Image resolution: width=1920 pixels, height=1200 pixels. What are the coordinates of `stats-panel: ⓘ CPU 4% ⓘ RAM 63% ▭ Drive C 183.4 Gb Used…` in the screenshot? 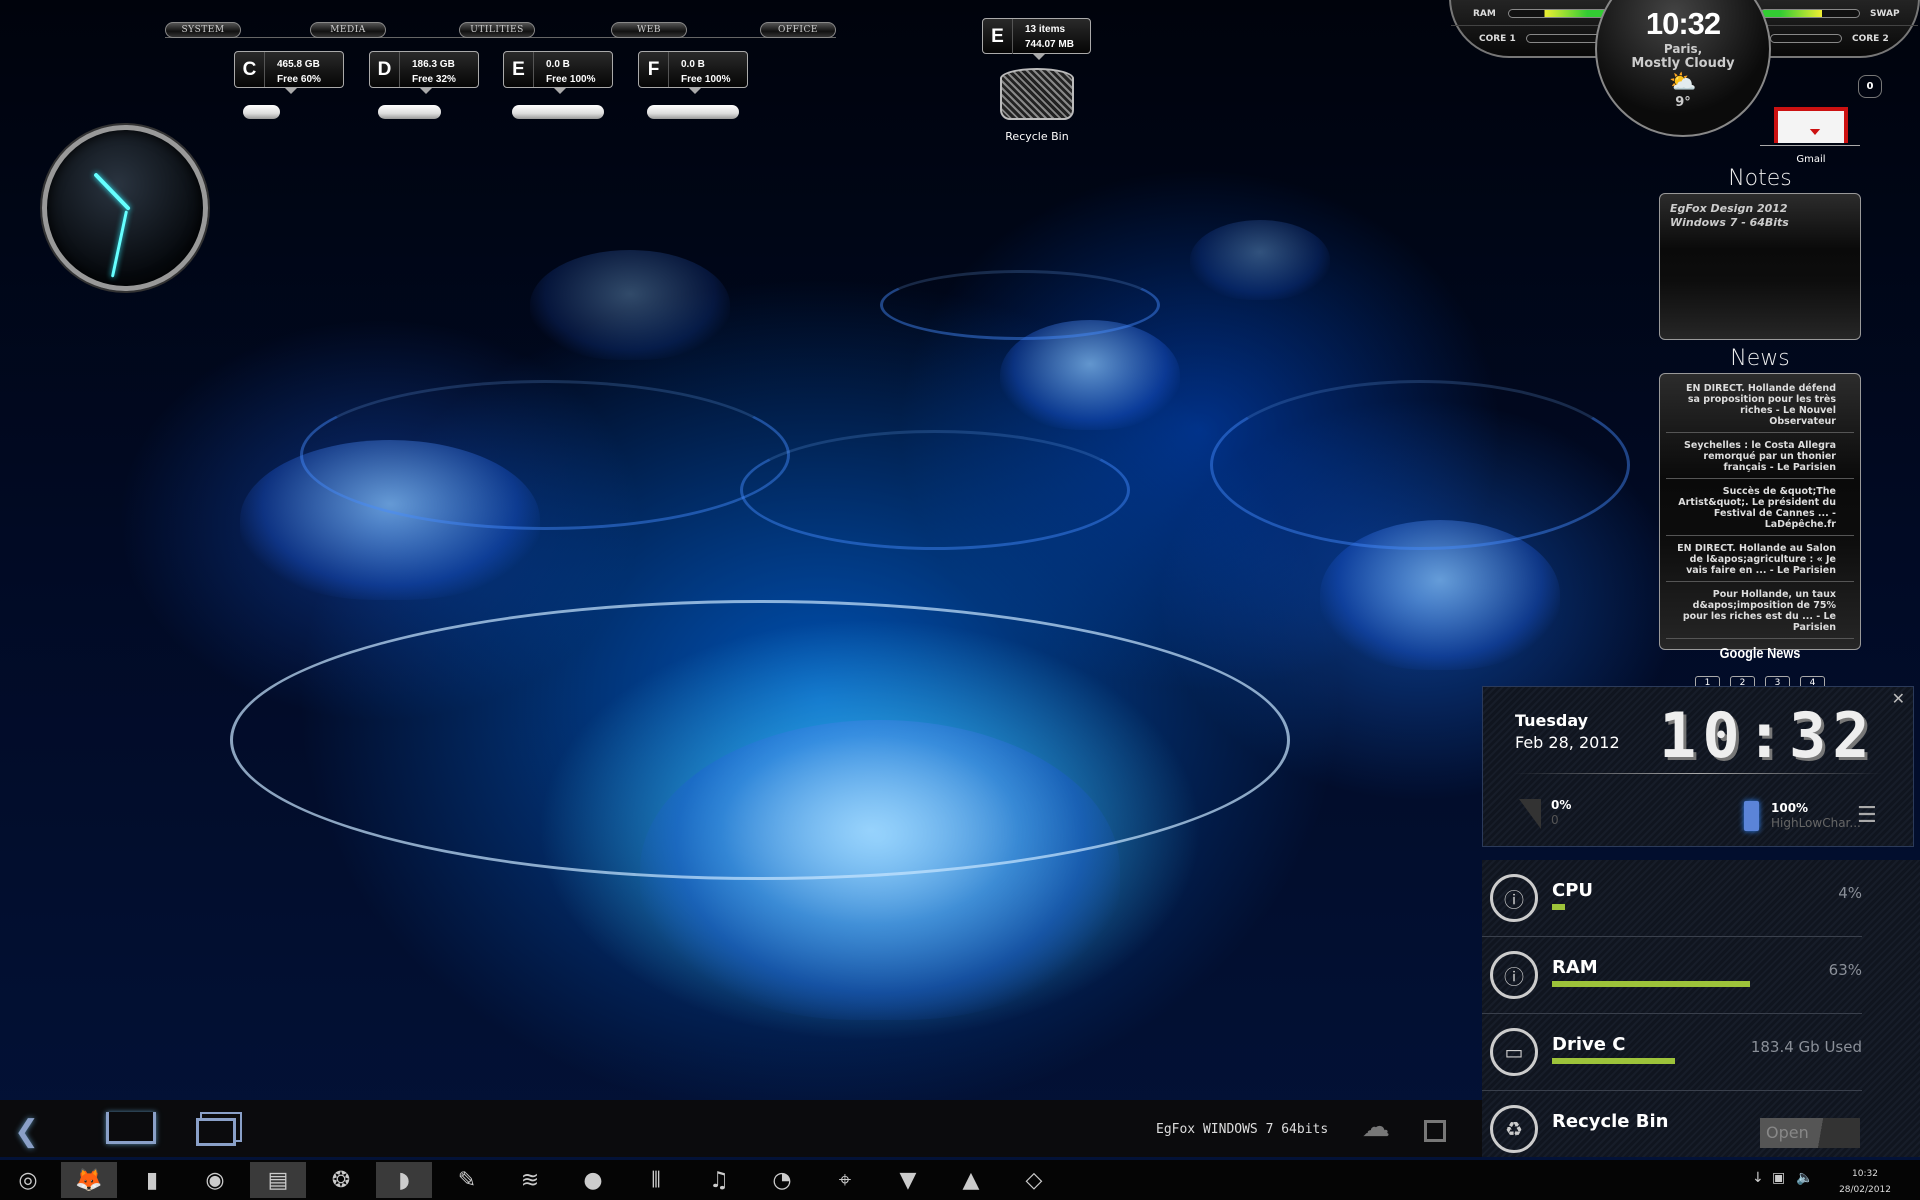 It's located at (1701, 1008).